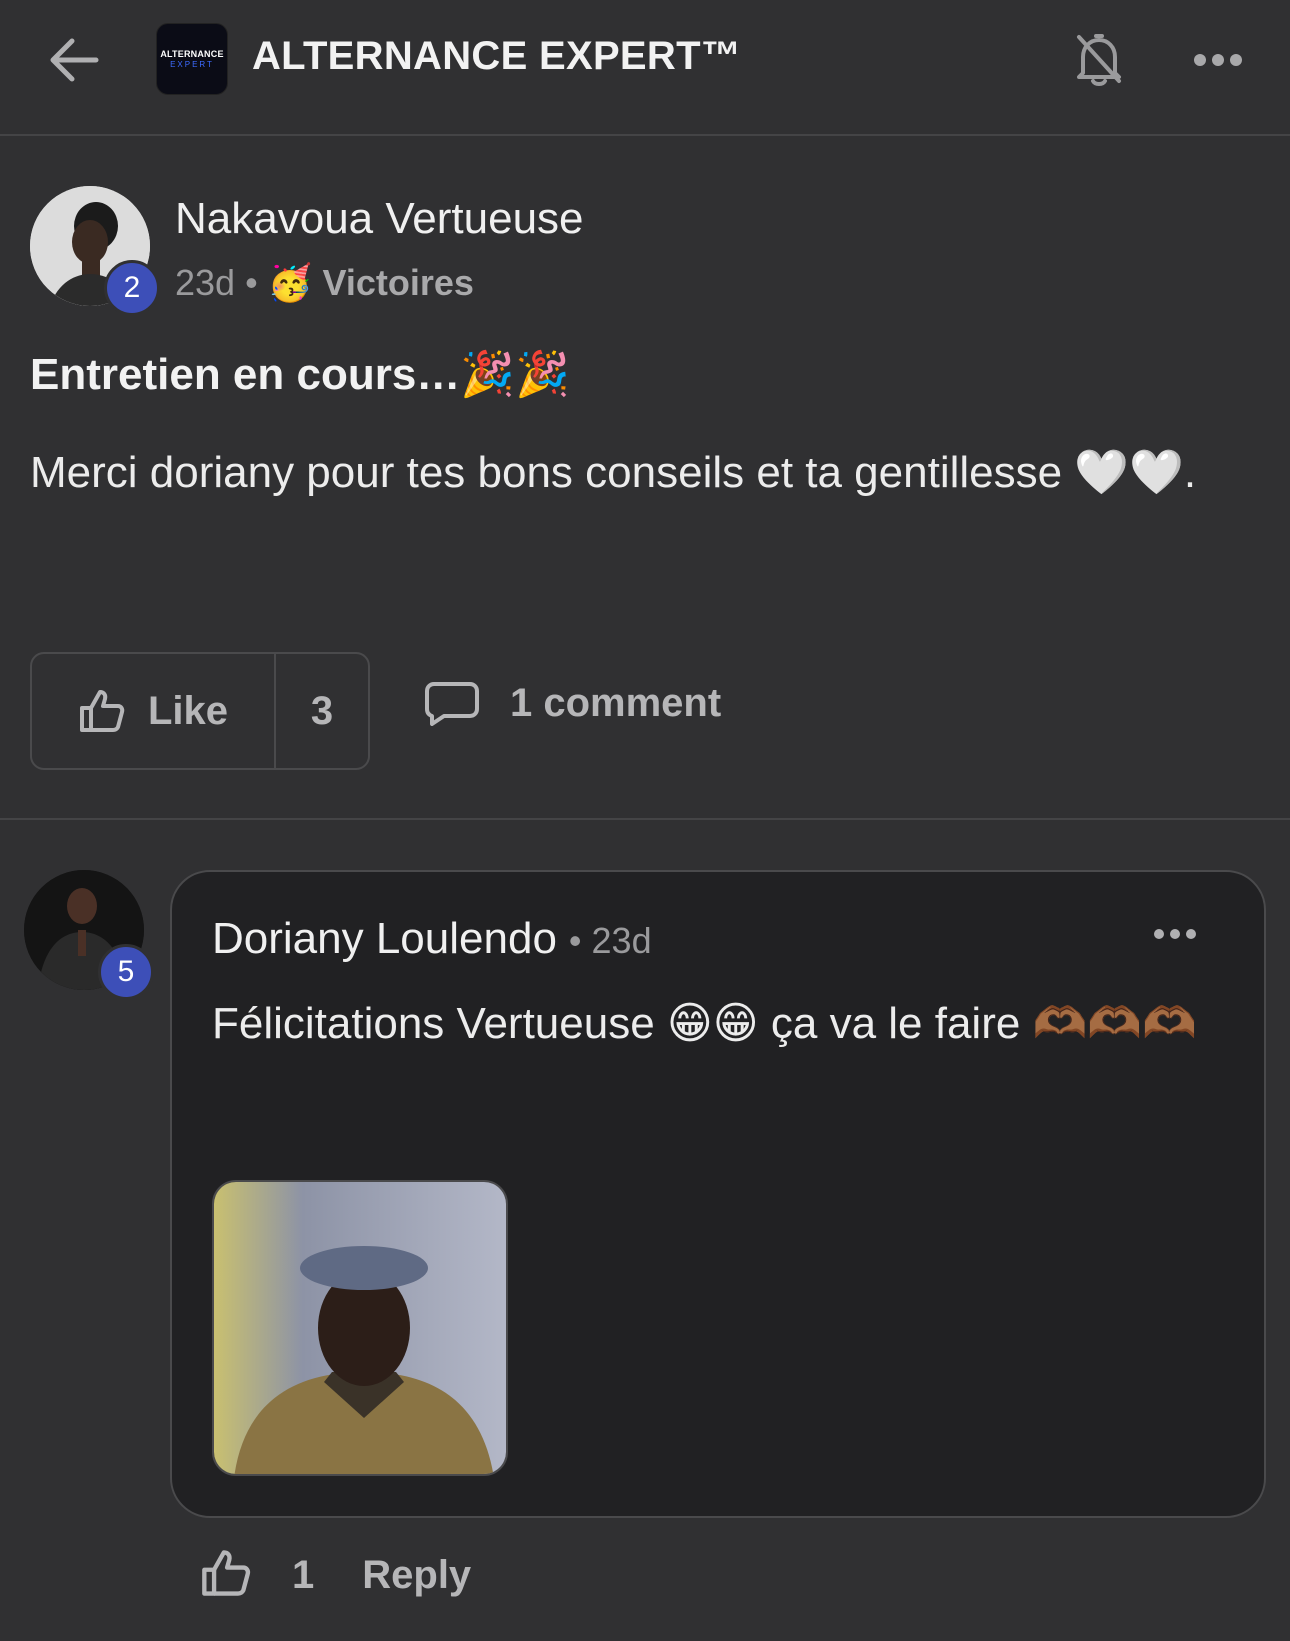  I want to click on post-time: 23d, so click(205, 282).